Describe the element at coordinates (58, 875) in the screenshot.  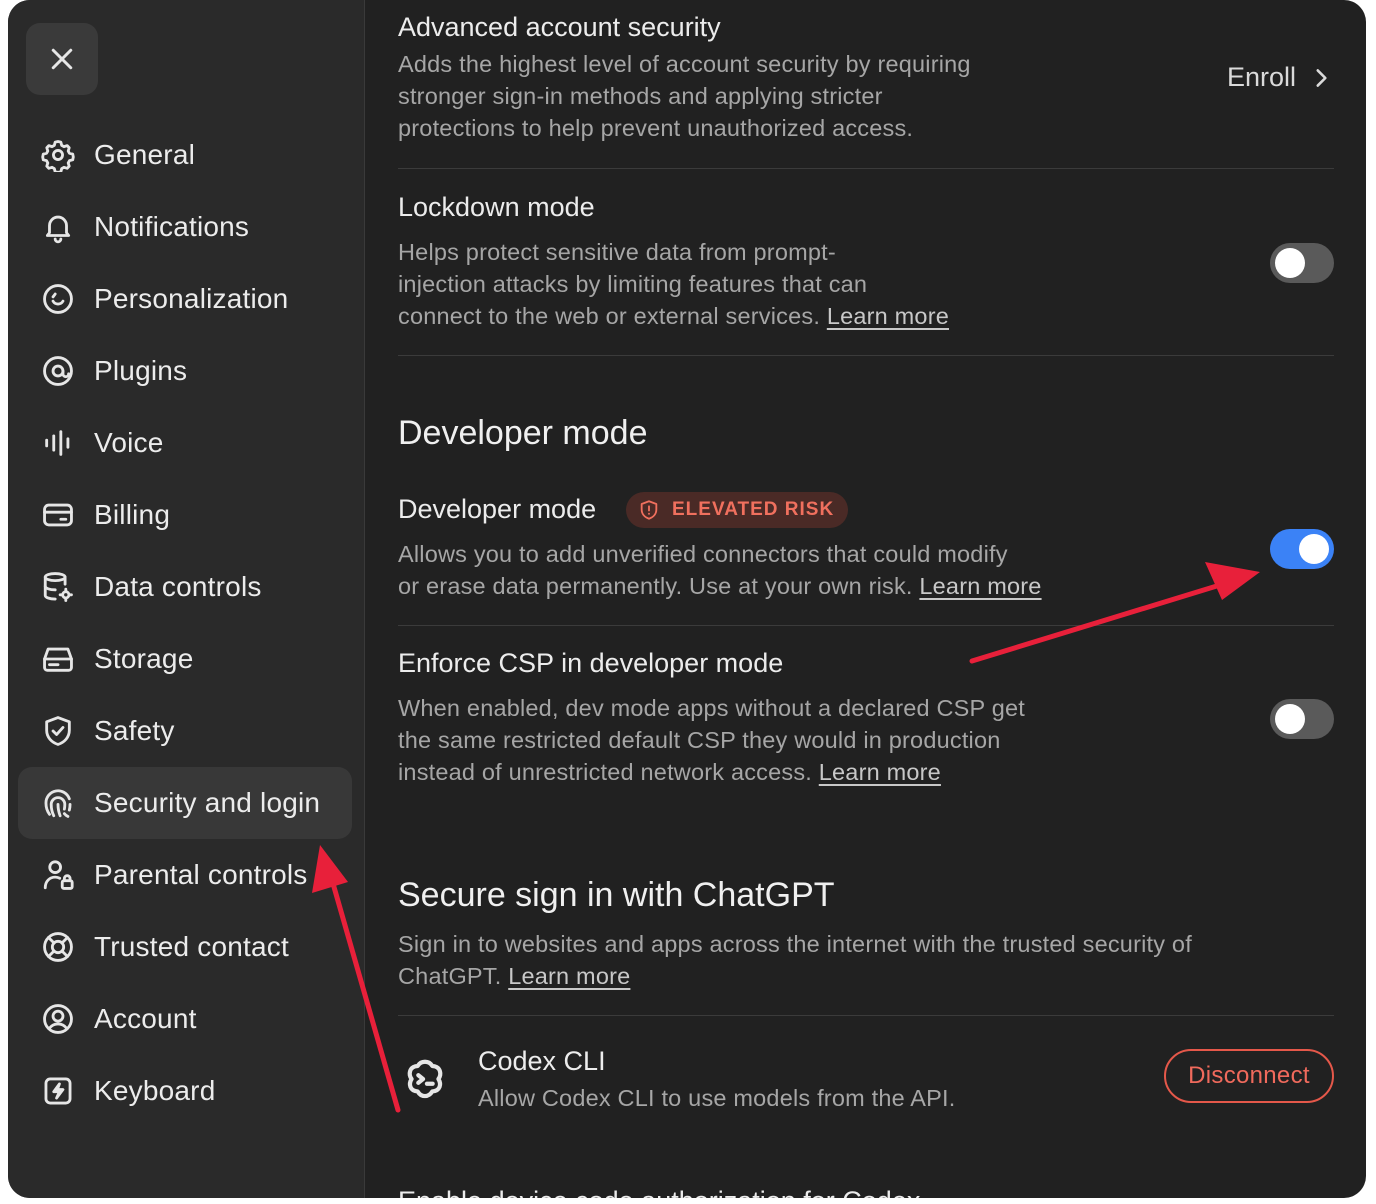
I see `person-lock-icon` at that location.